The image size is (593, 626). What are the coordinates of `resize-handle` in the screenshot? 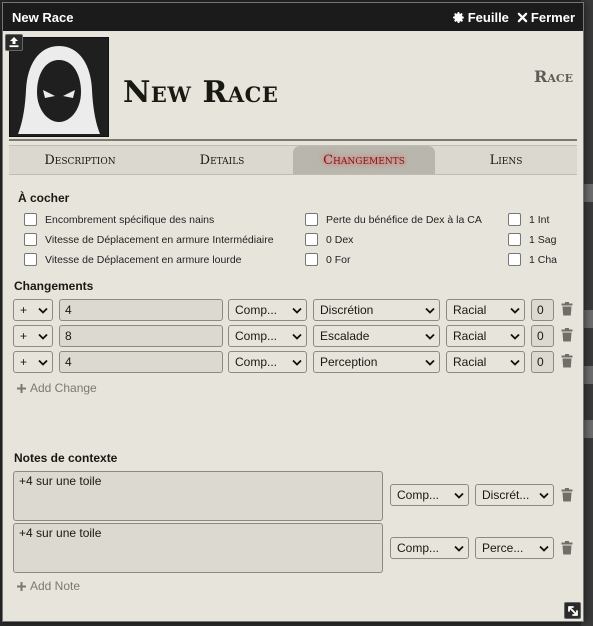 It's located at (572, 610).